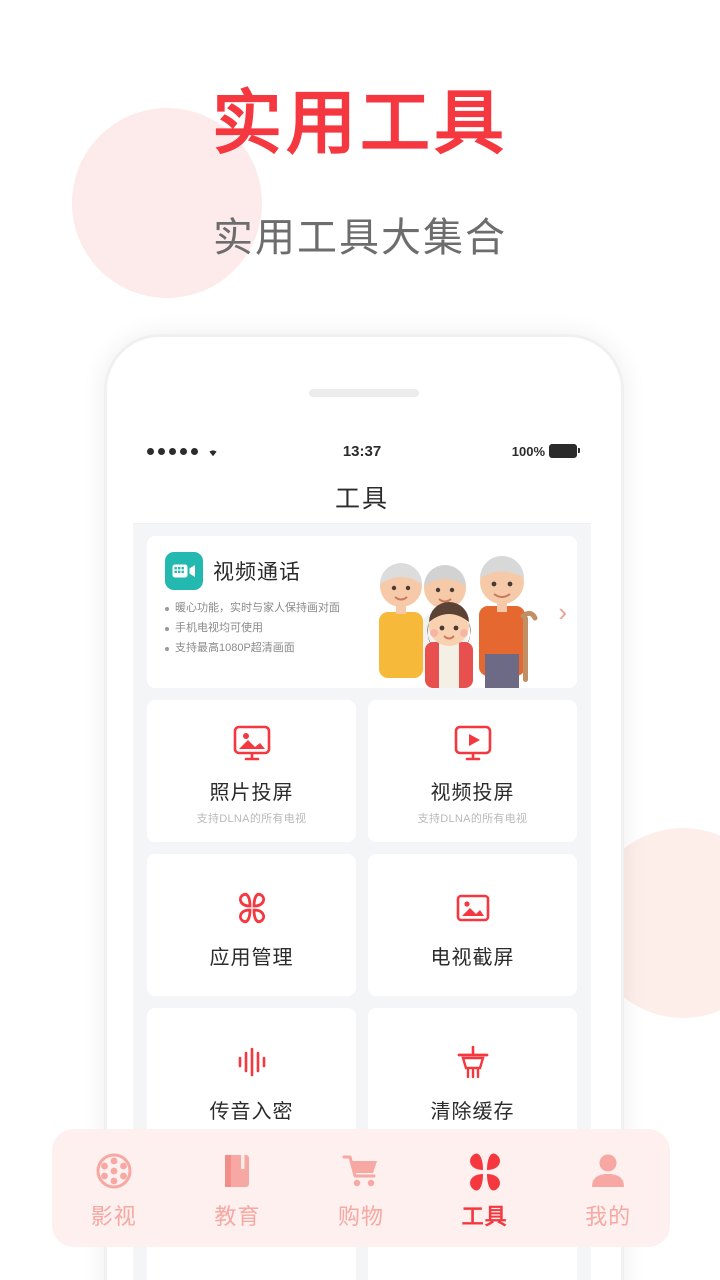  I want to click on app-manage-icon, so click(252, 908).